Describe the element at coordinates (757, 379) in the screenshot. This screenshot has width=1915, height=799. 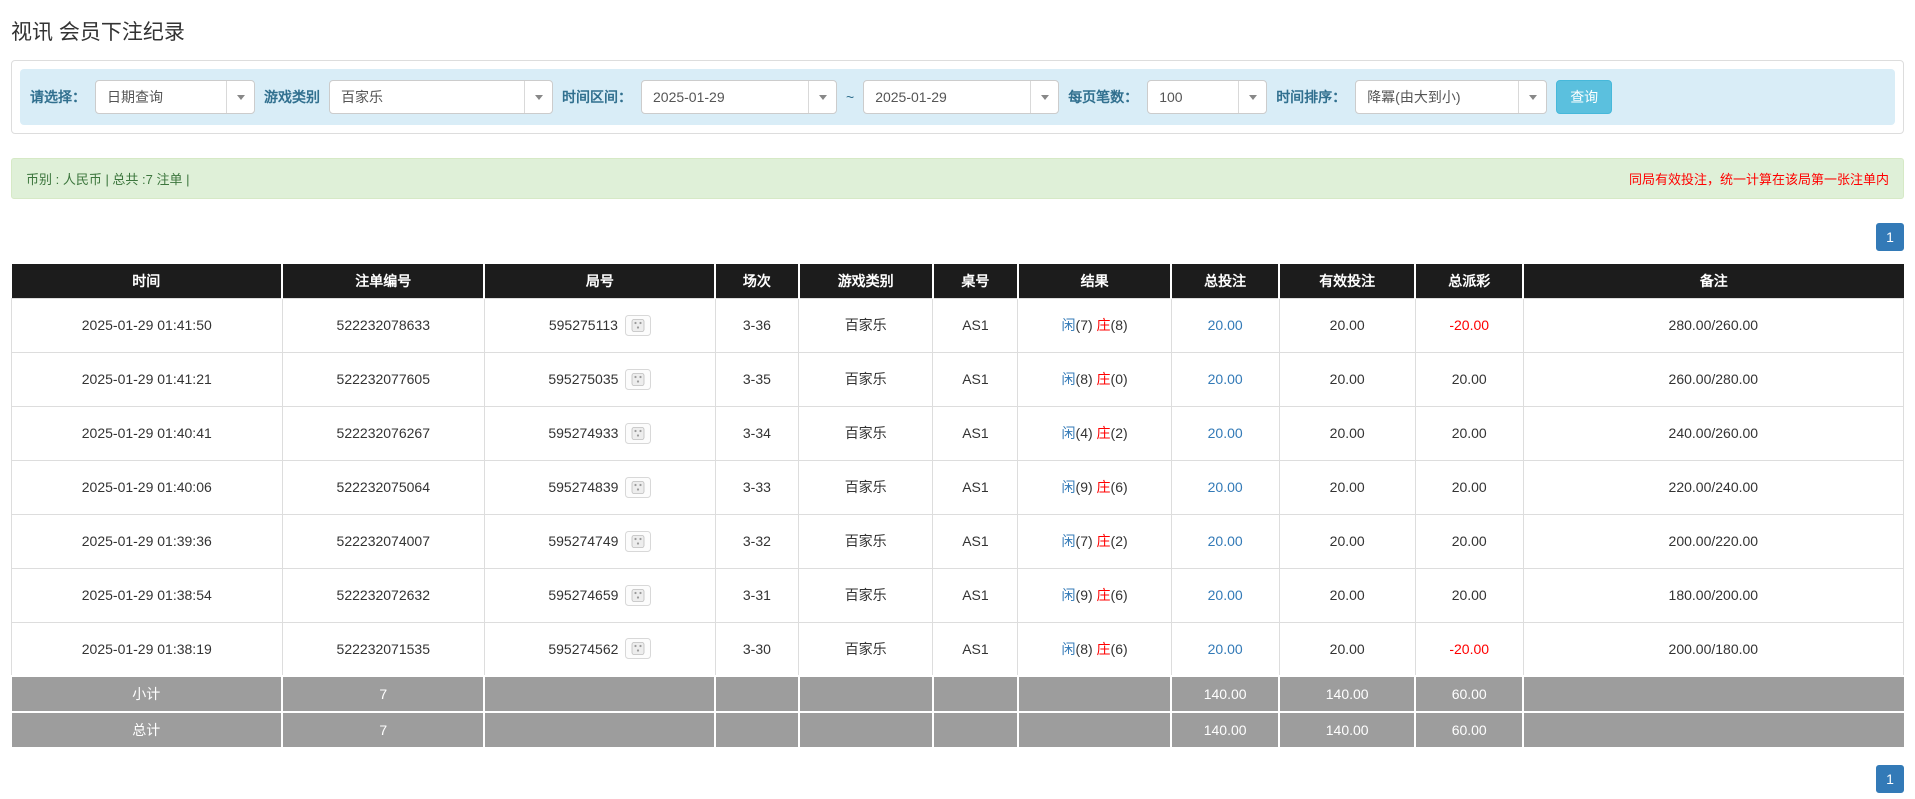
I see `cell-session: 3-35` at that location.